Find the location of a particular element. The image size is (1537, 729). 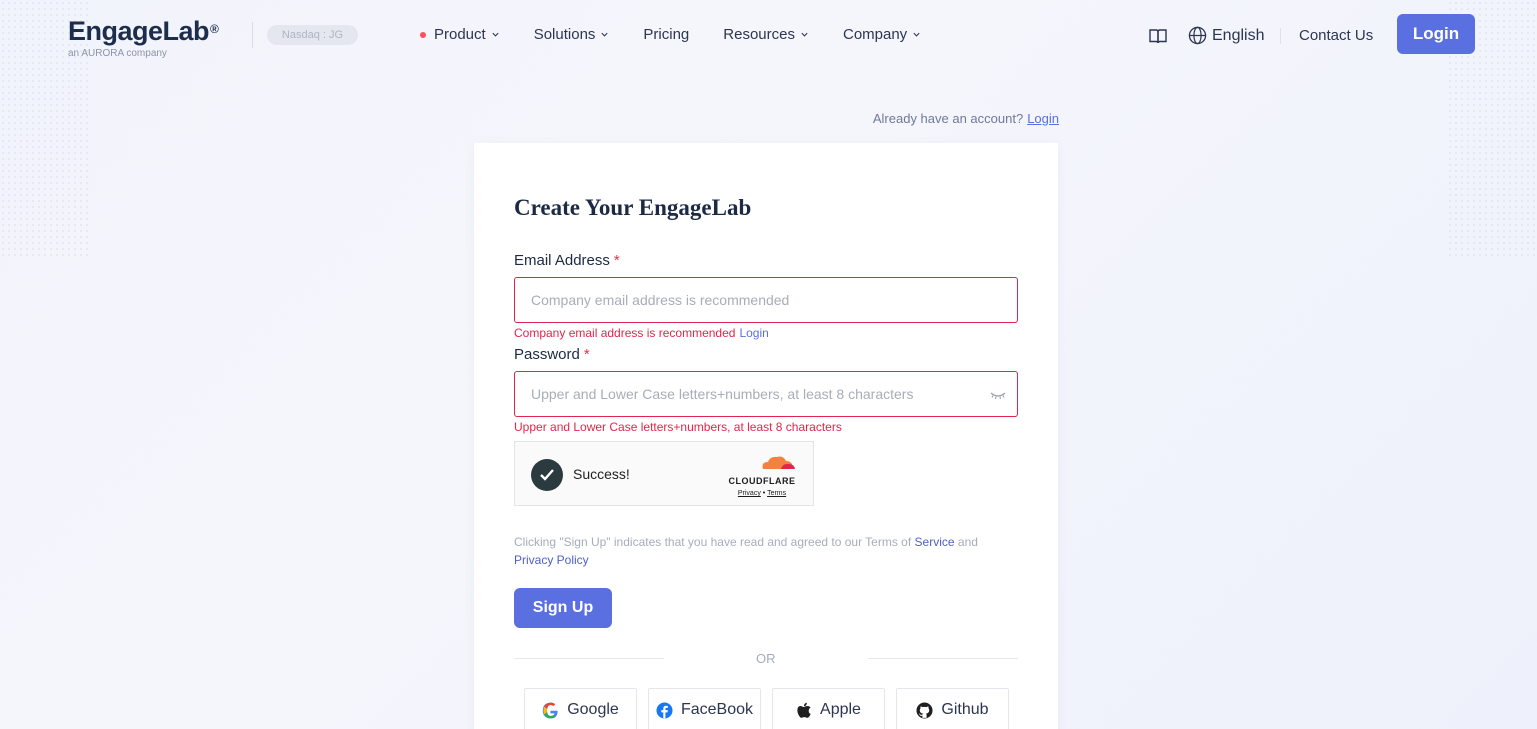

nav-label: Resources is located at coordinates (759, 34).